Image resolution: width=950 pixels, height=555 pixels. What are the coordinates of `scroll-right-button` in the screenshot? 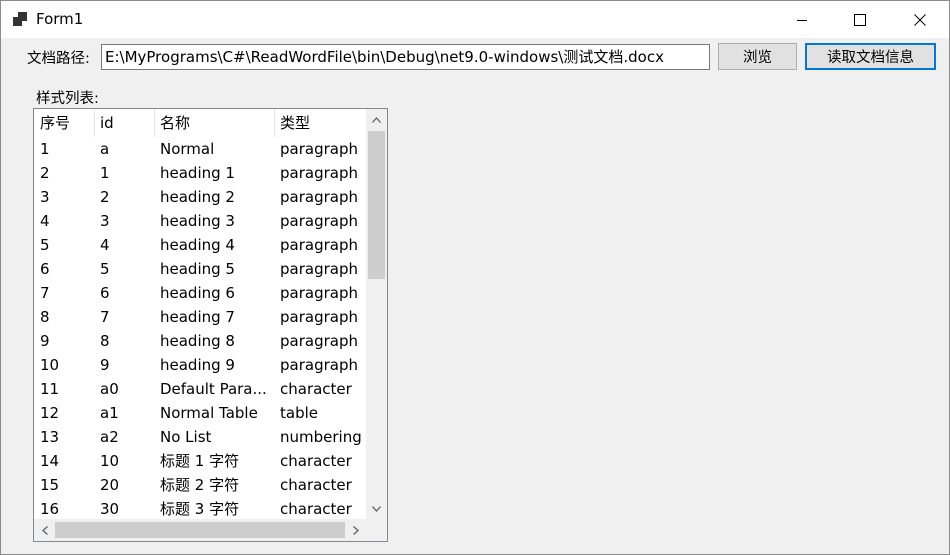 It's located at (355, 530).